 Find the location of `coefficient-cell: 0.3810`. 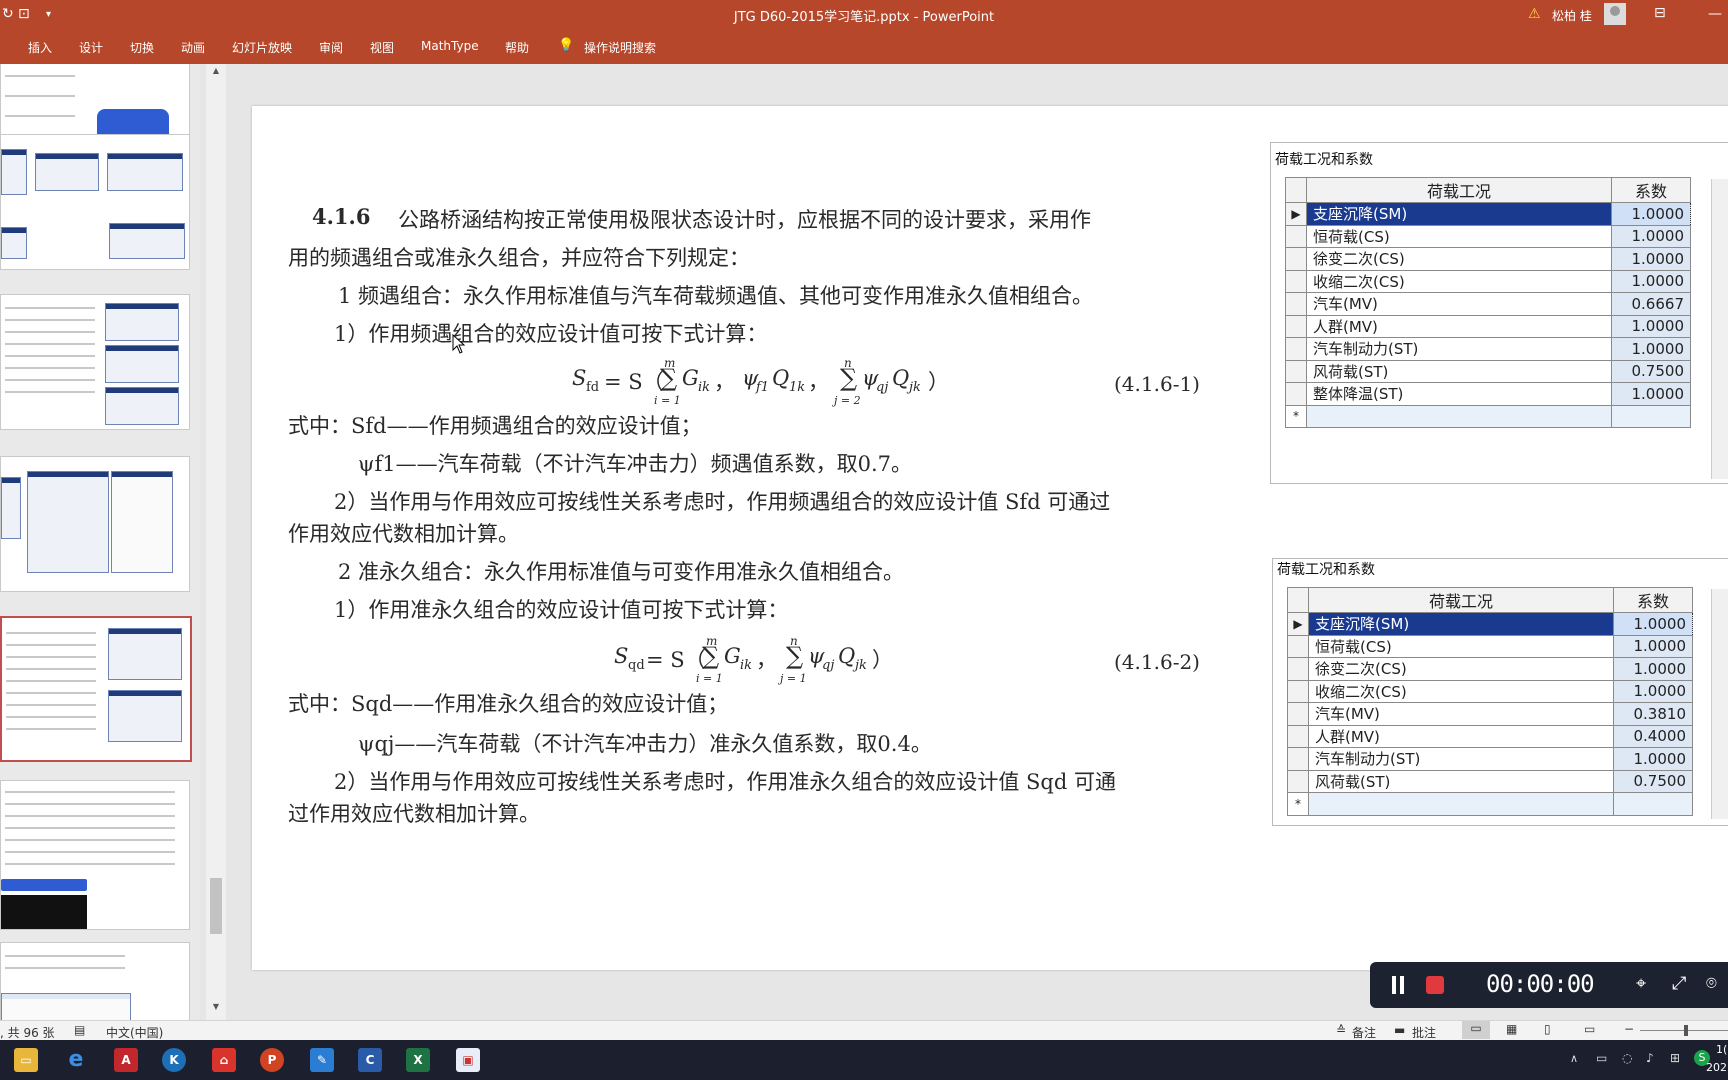

coefficient-cell: 0.3810 is located at coordinates (1653, 714).